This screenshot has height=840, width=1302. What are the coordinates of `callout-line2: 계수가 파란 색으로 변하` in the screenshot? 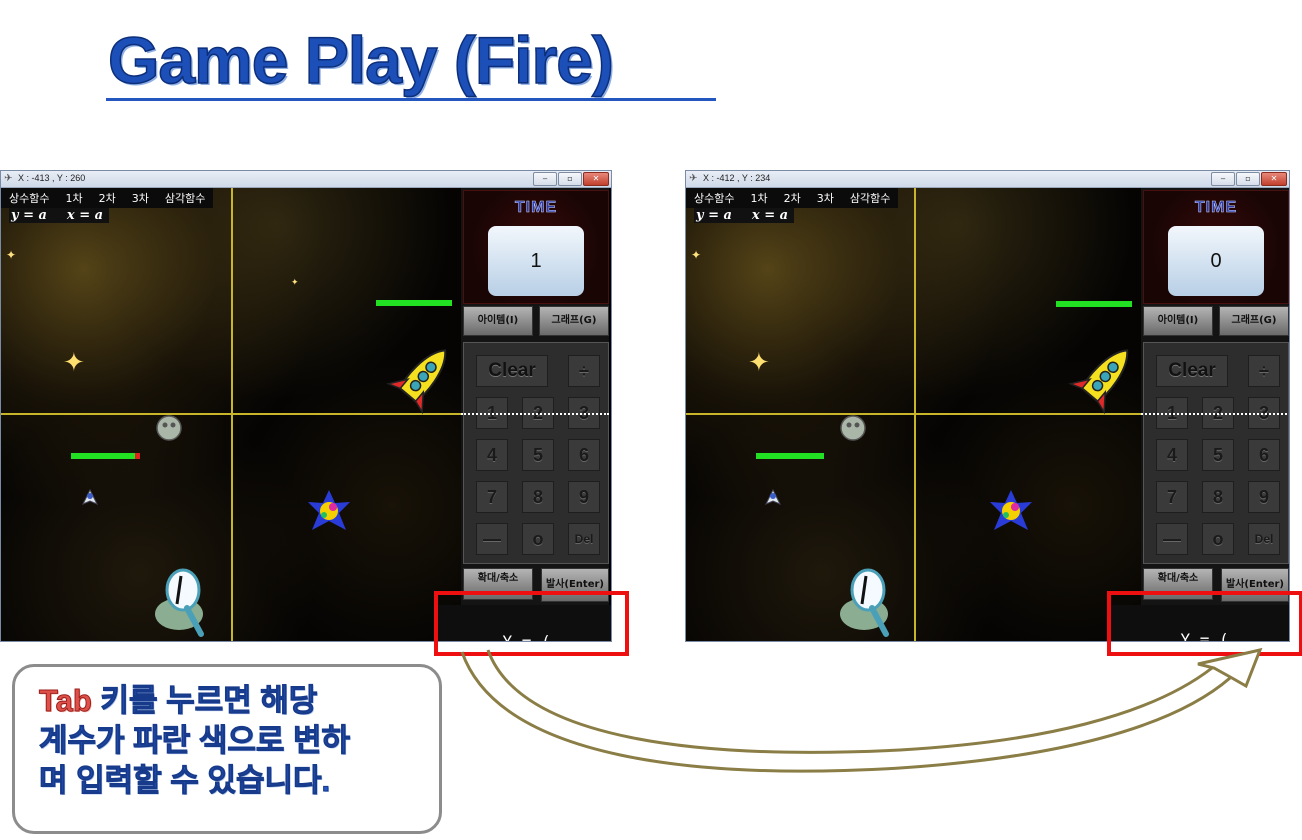 It's located at (194, 741).